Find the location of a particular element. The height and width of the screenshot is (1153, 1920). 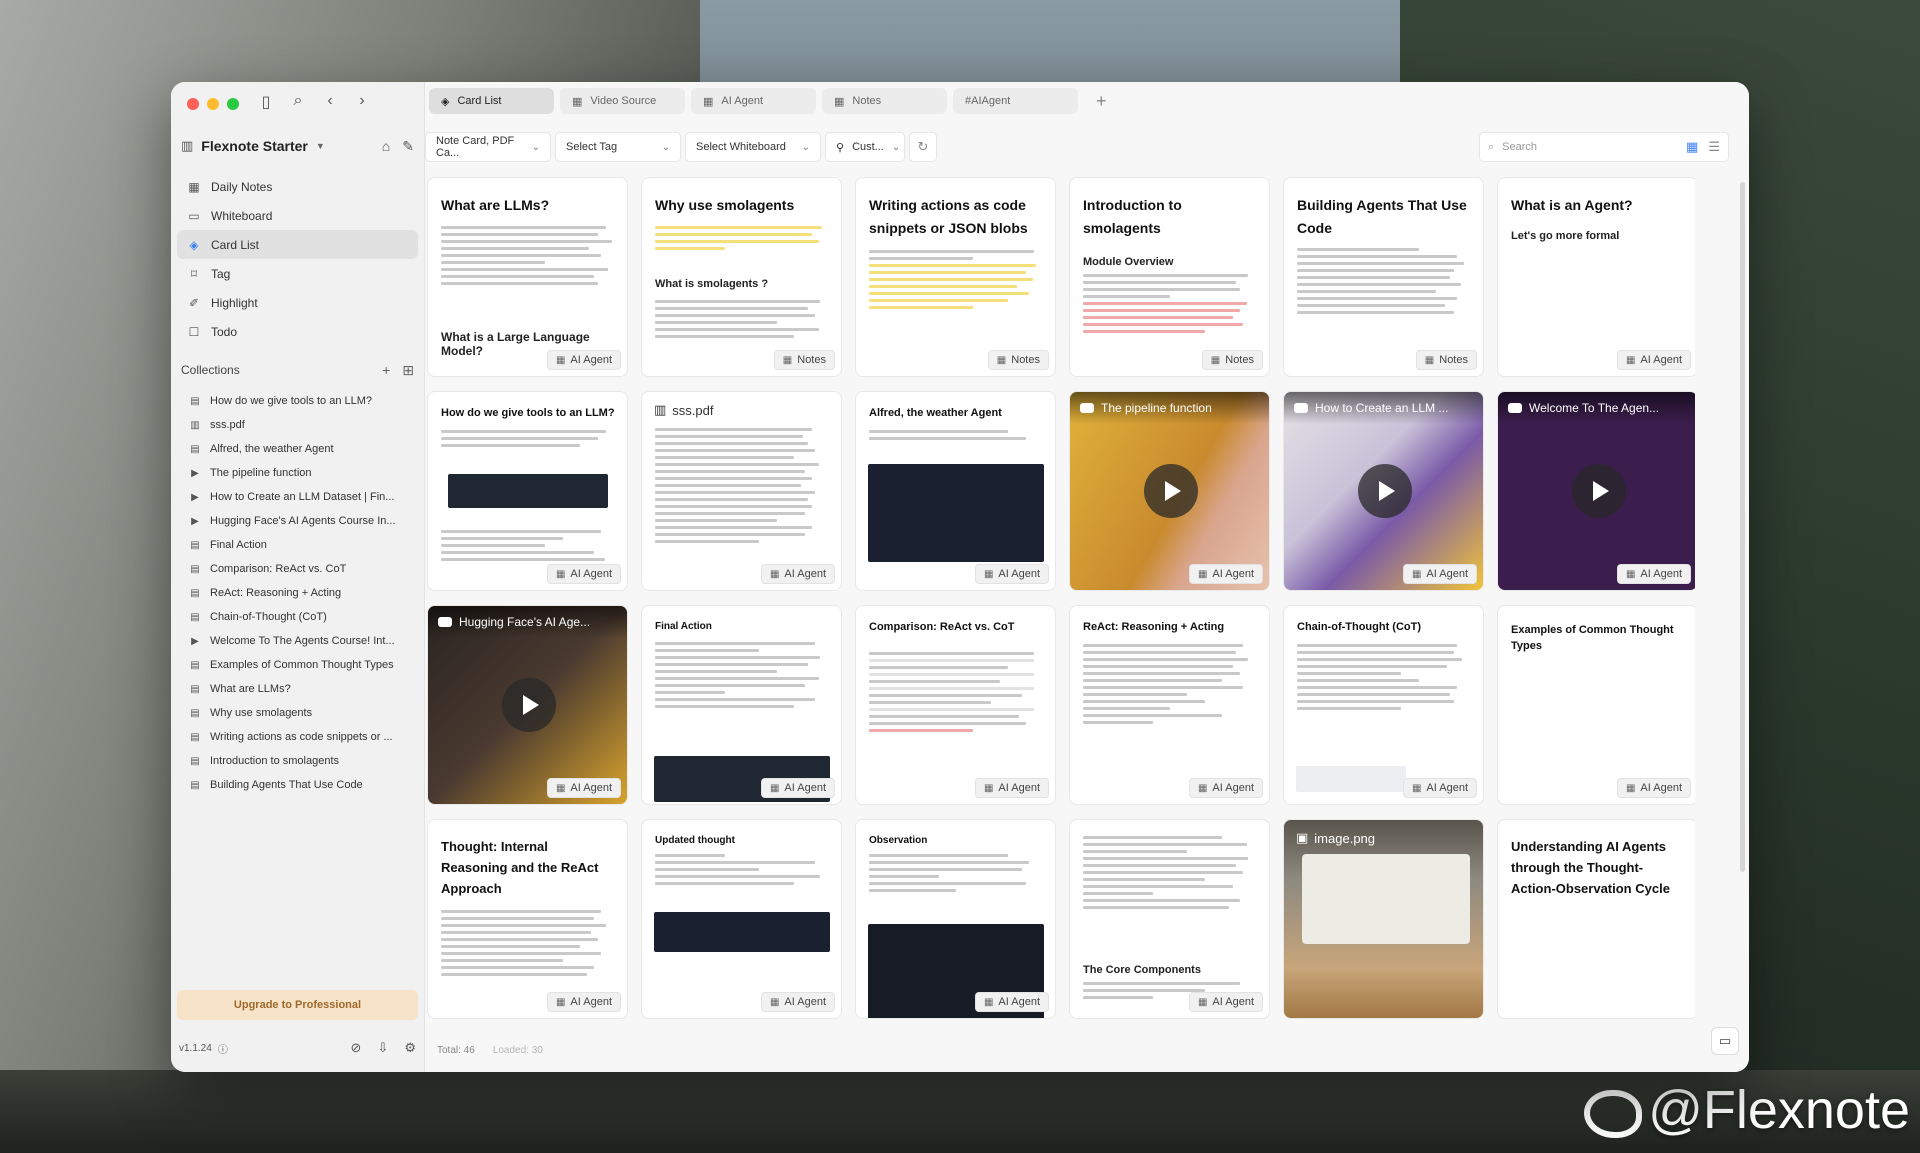

folder-add-icon: ⊞ is located at coordinates (408, 370).